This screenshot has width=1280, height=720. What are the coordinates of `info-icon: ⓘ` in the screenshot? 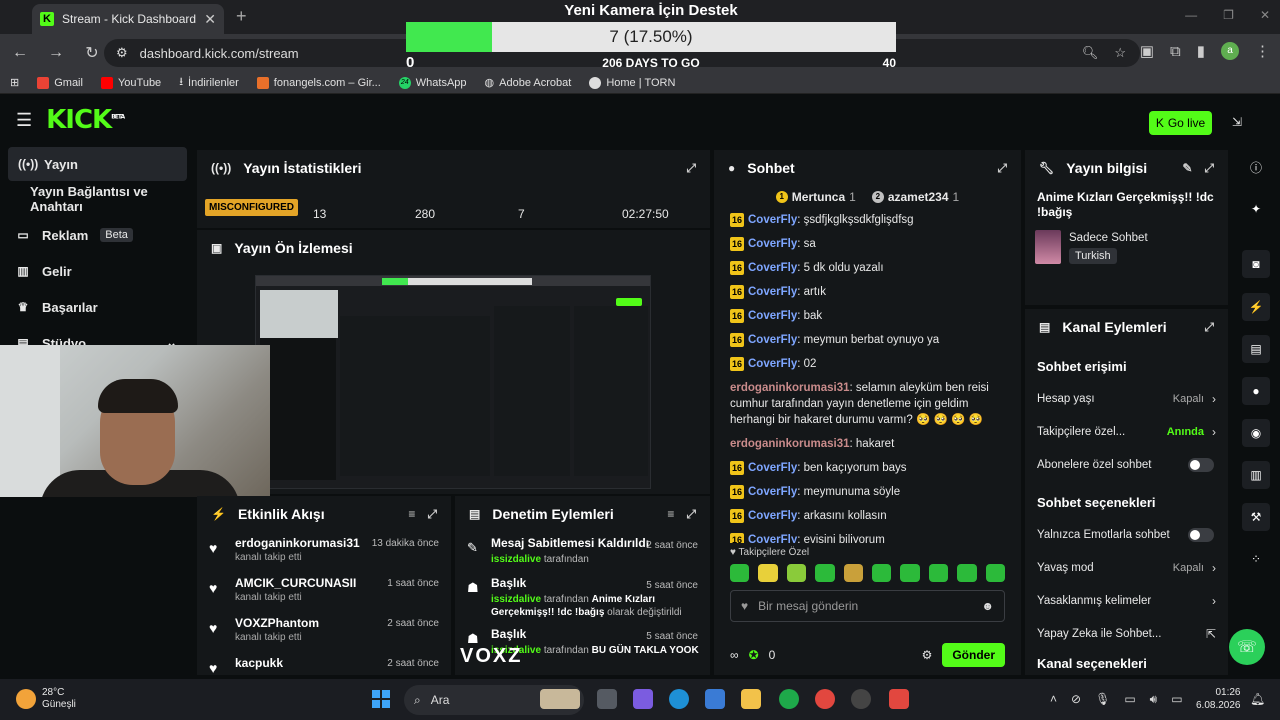 It's located at (1256, 167).